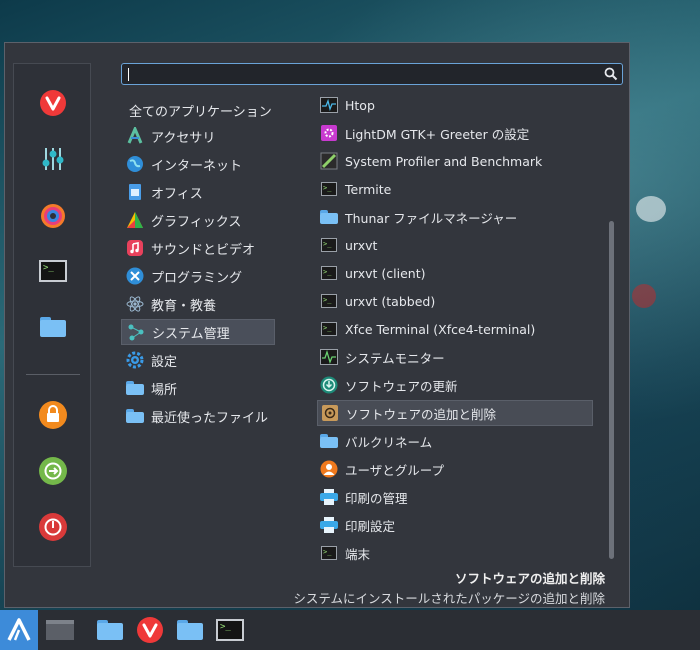 The height and width of the screenshot is (650, 700). Describe the element at coordinates (385, 273) in the screenshot. I see `app-label: urxvt (client)` at that location.